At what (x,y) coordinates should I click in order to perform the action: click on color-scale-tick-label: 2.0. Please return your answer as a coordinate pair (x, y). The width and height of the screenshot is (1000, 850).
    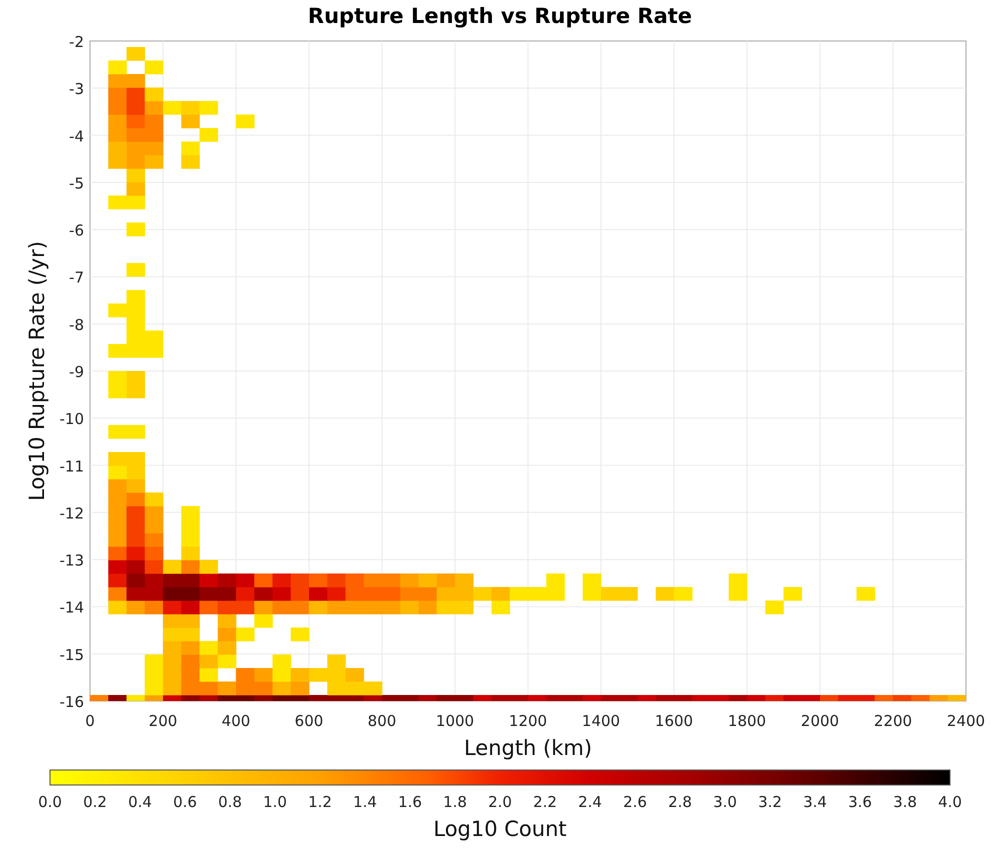
    Looking at the image, I should click on (500, 802).